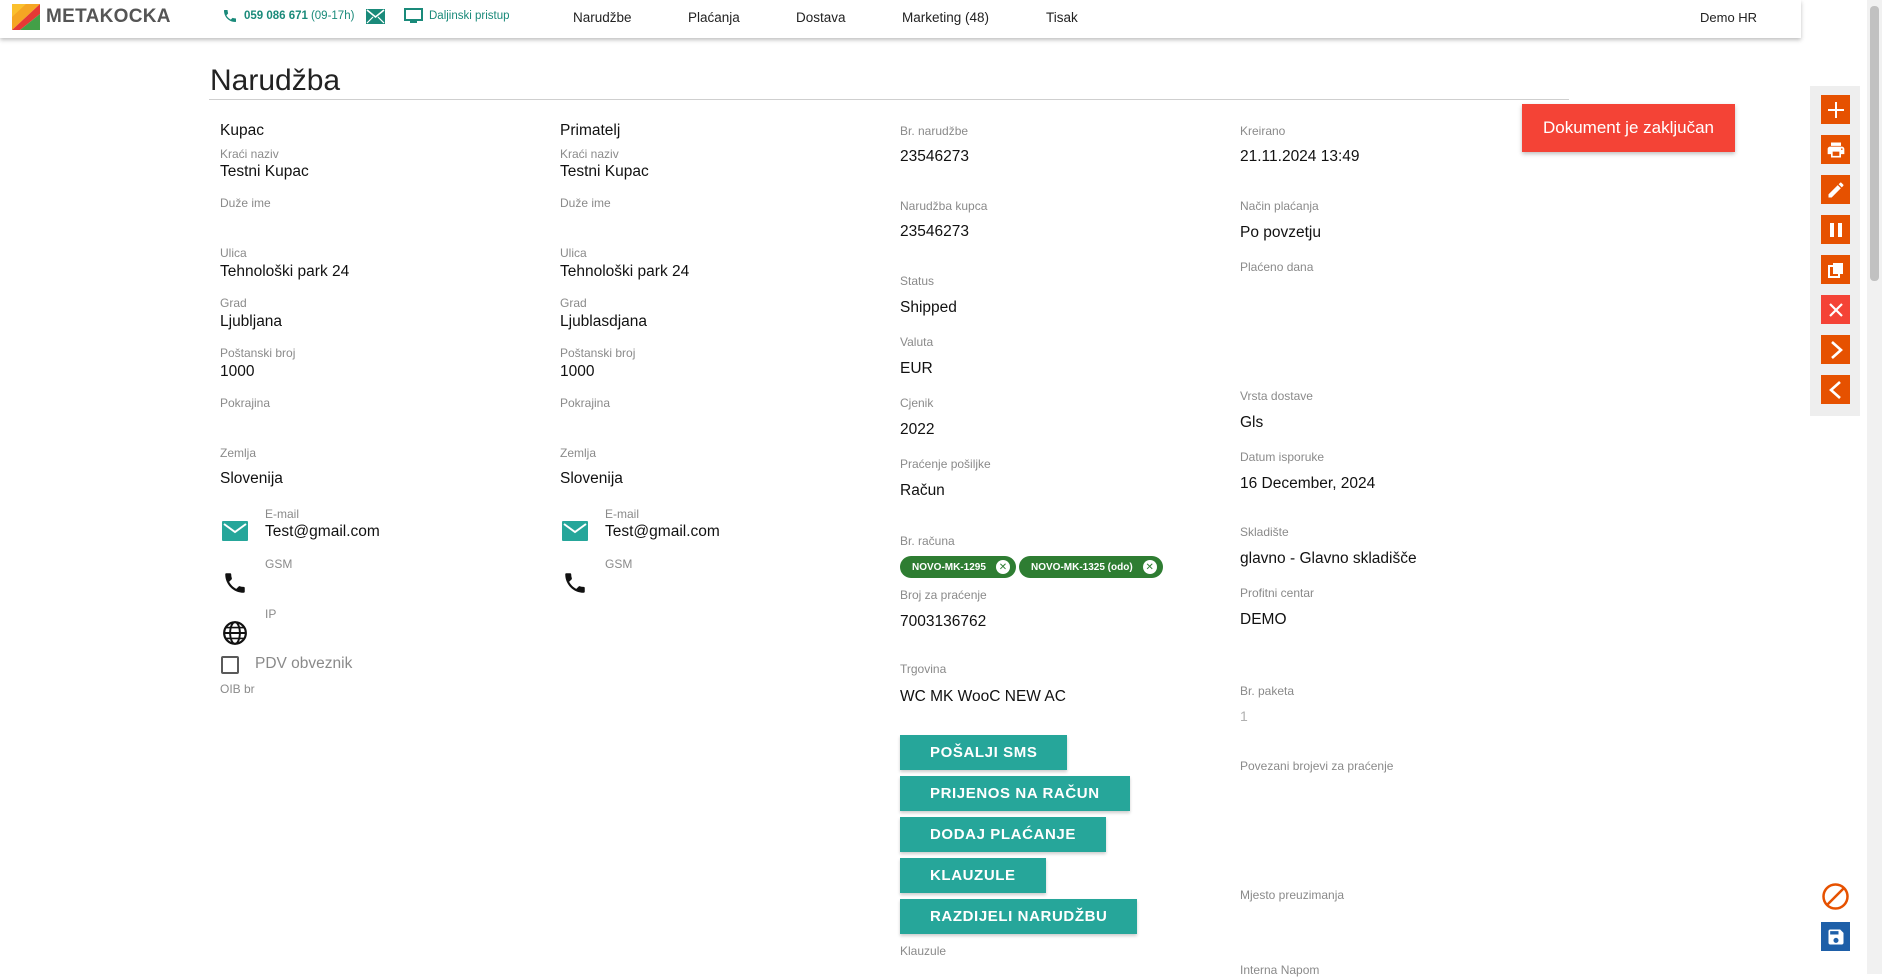 The height and width of the screenshot is (977, 1882). Describe the element at coordinates (235, 531) in the screenshot. I see `email-icon` at that location.